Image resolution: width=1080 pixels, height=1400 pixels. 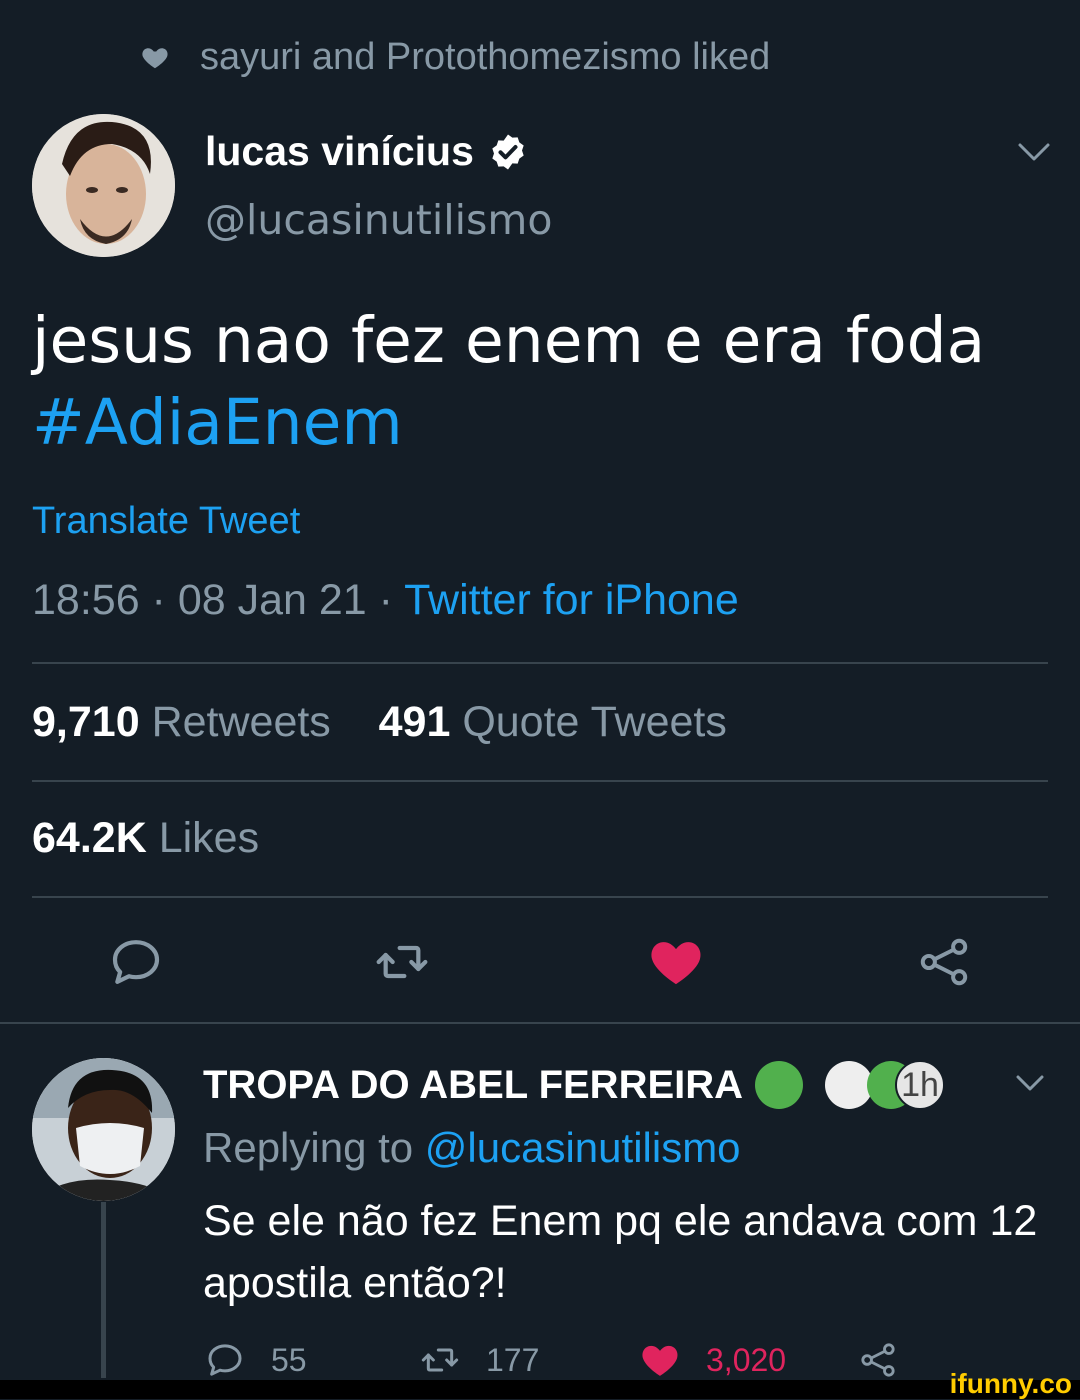 I want to click on reply-time: 1h, so click(x=920, y=1085).